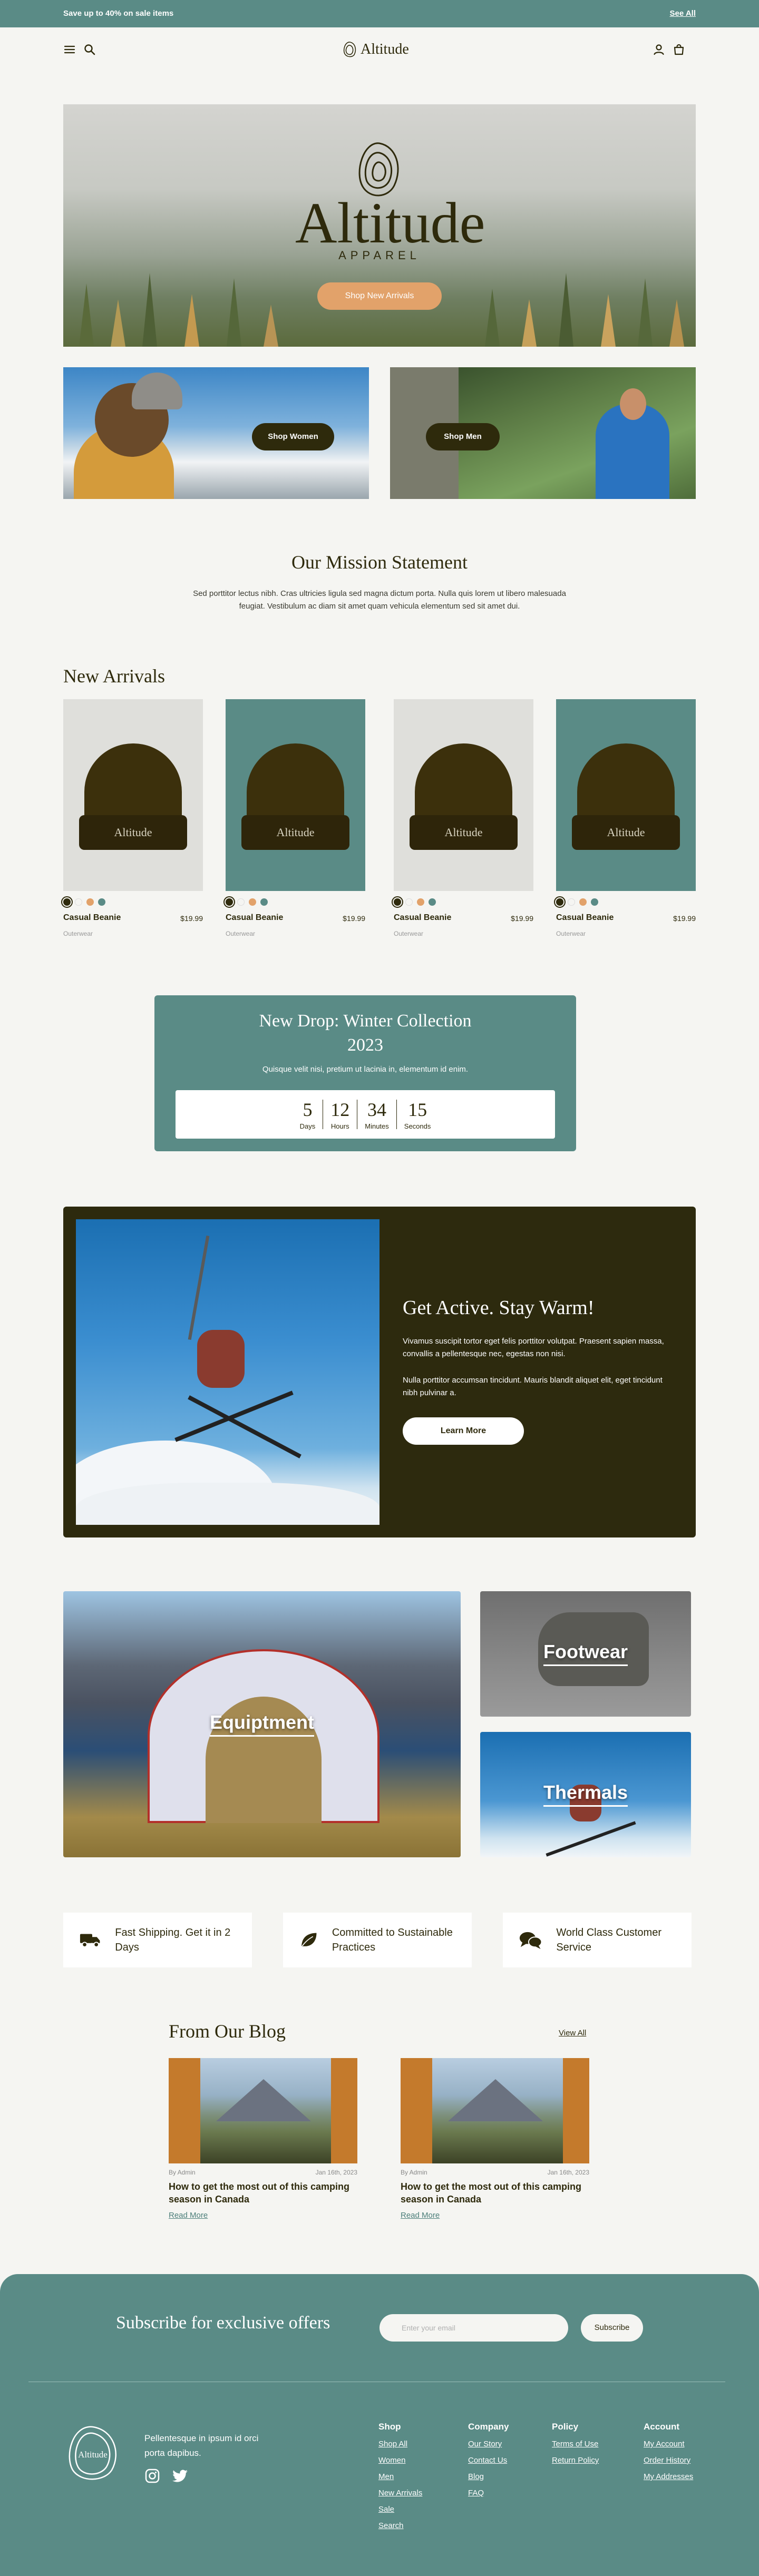 This screenshot has height=2576, width=759. Describe the element at coordinates (668, 2460) in the screenshot. I see `footer-link: Order History` at that location.